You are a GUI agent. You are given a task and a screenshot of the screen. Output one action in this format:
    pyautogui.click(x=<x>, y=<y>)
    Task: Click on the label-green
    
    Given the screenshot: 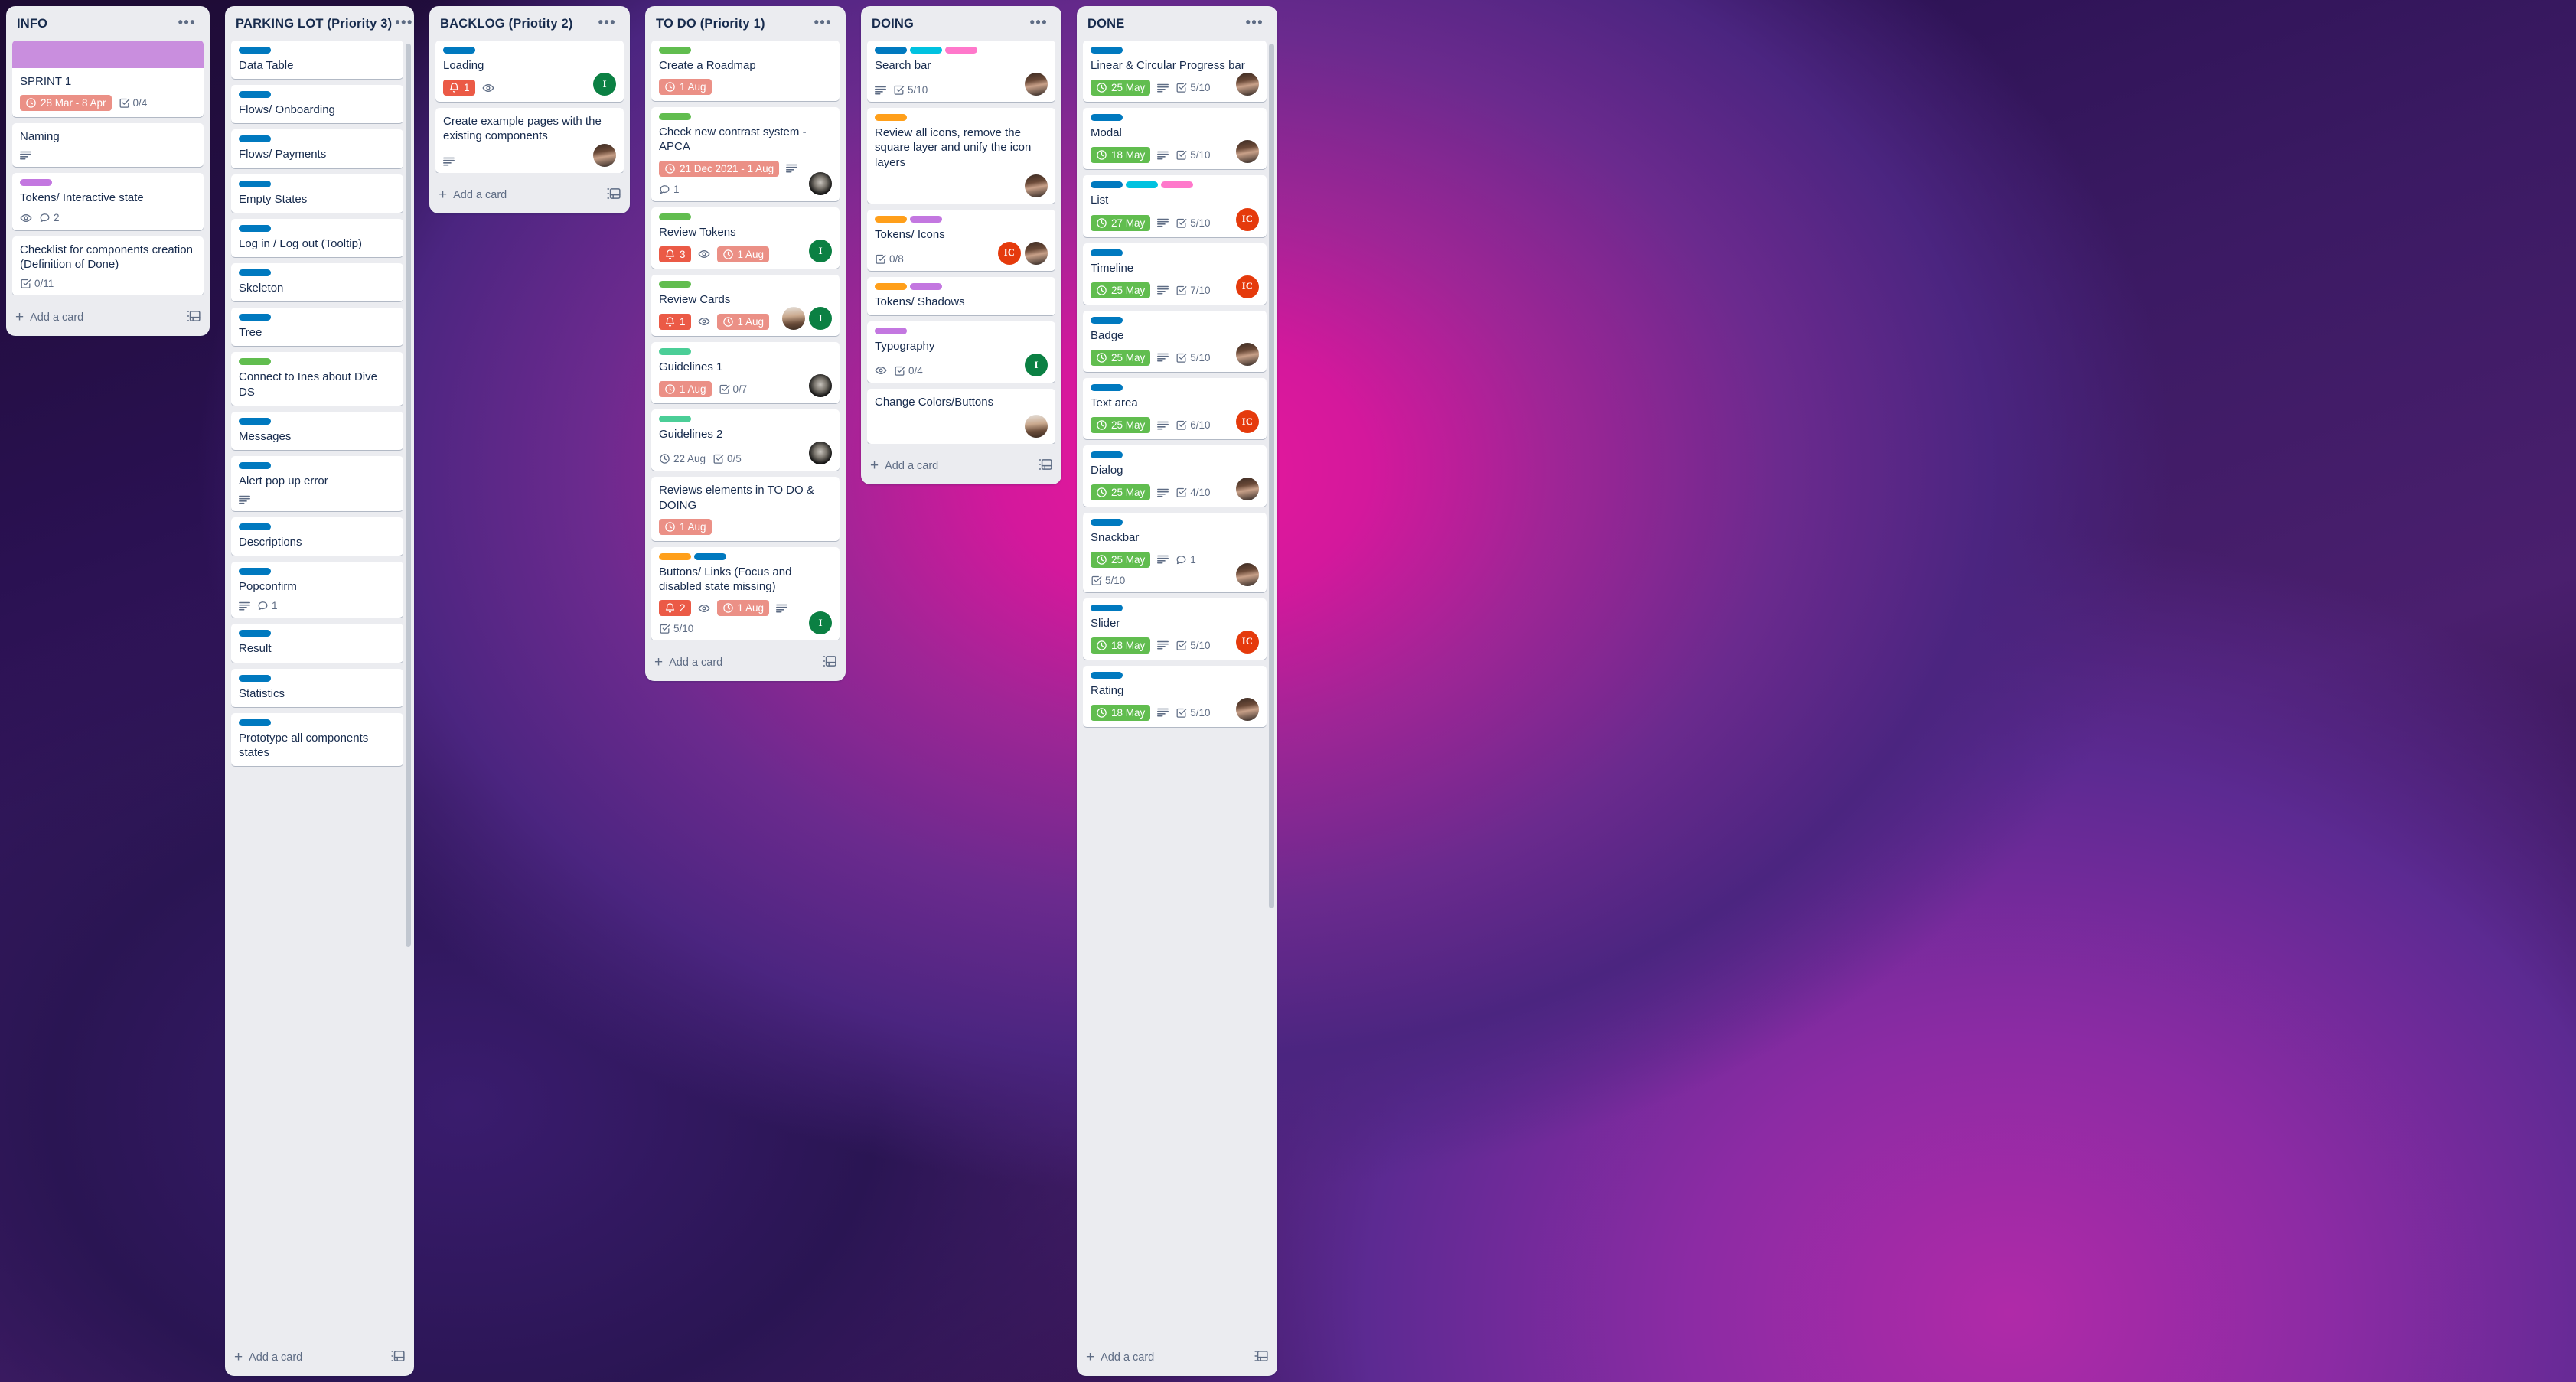 What is the action you would take?
    pyautogui.click(x=675, y=284)
    